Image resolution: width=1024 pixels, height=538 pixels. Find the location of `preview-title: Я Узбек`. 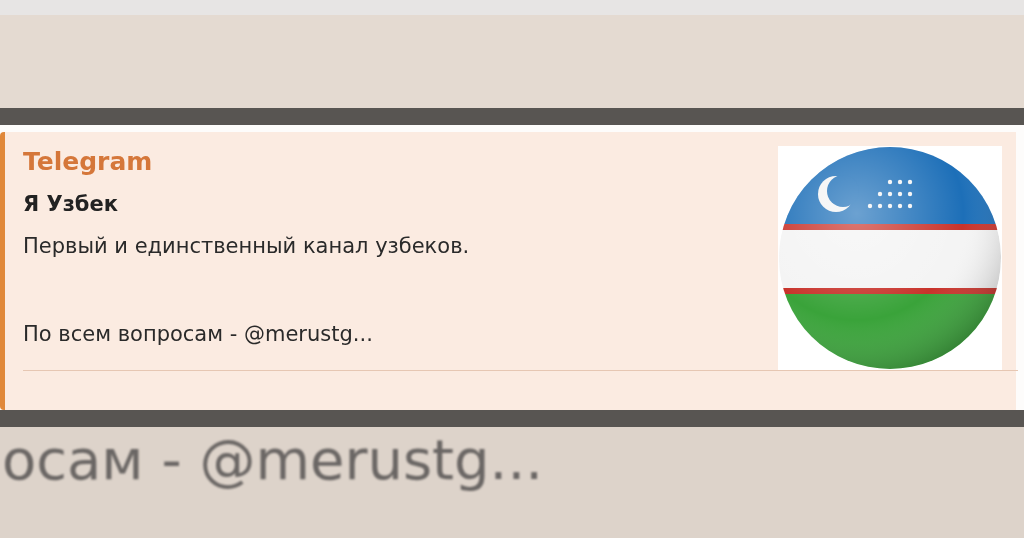

preview-title: Я Узбек is located at coordinates (71, 204).